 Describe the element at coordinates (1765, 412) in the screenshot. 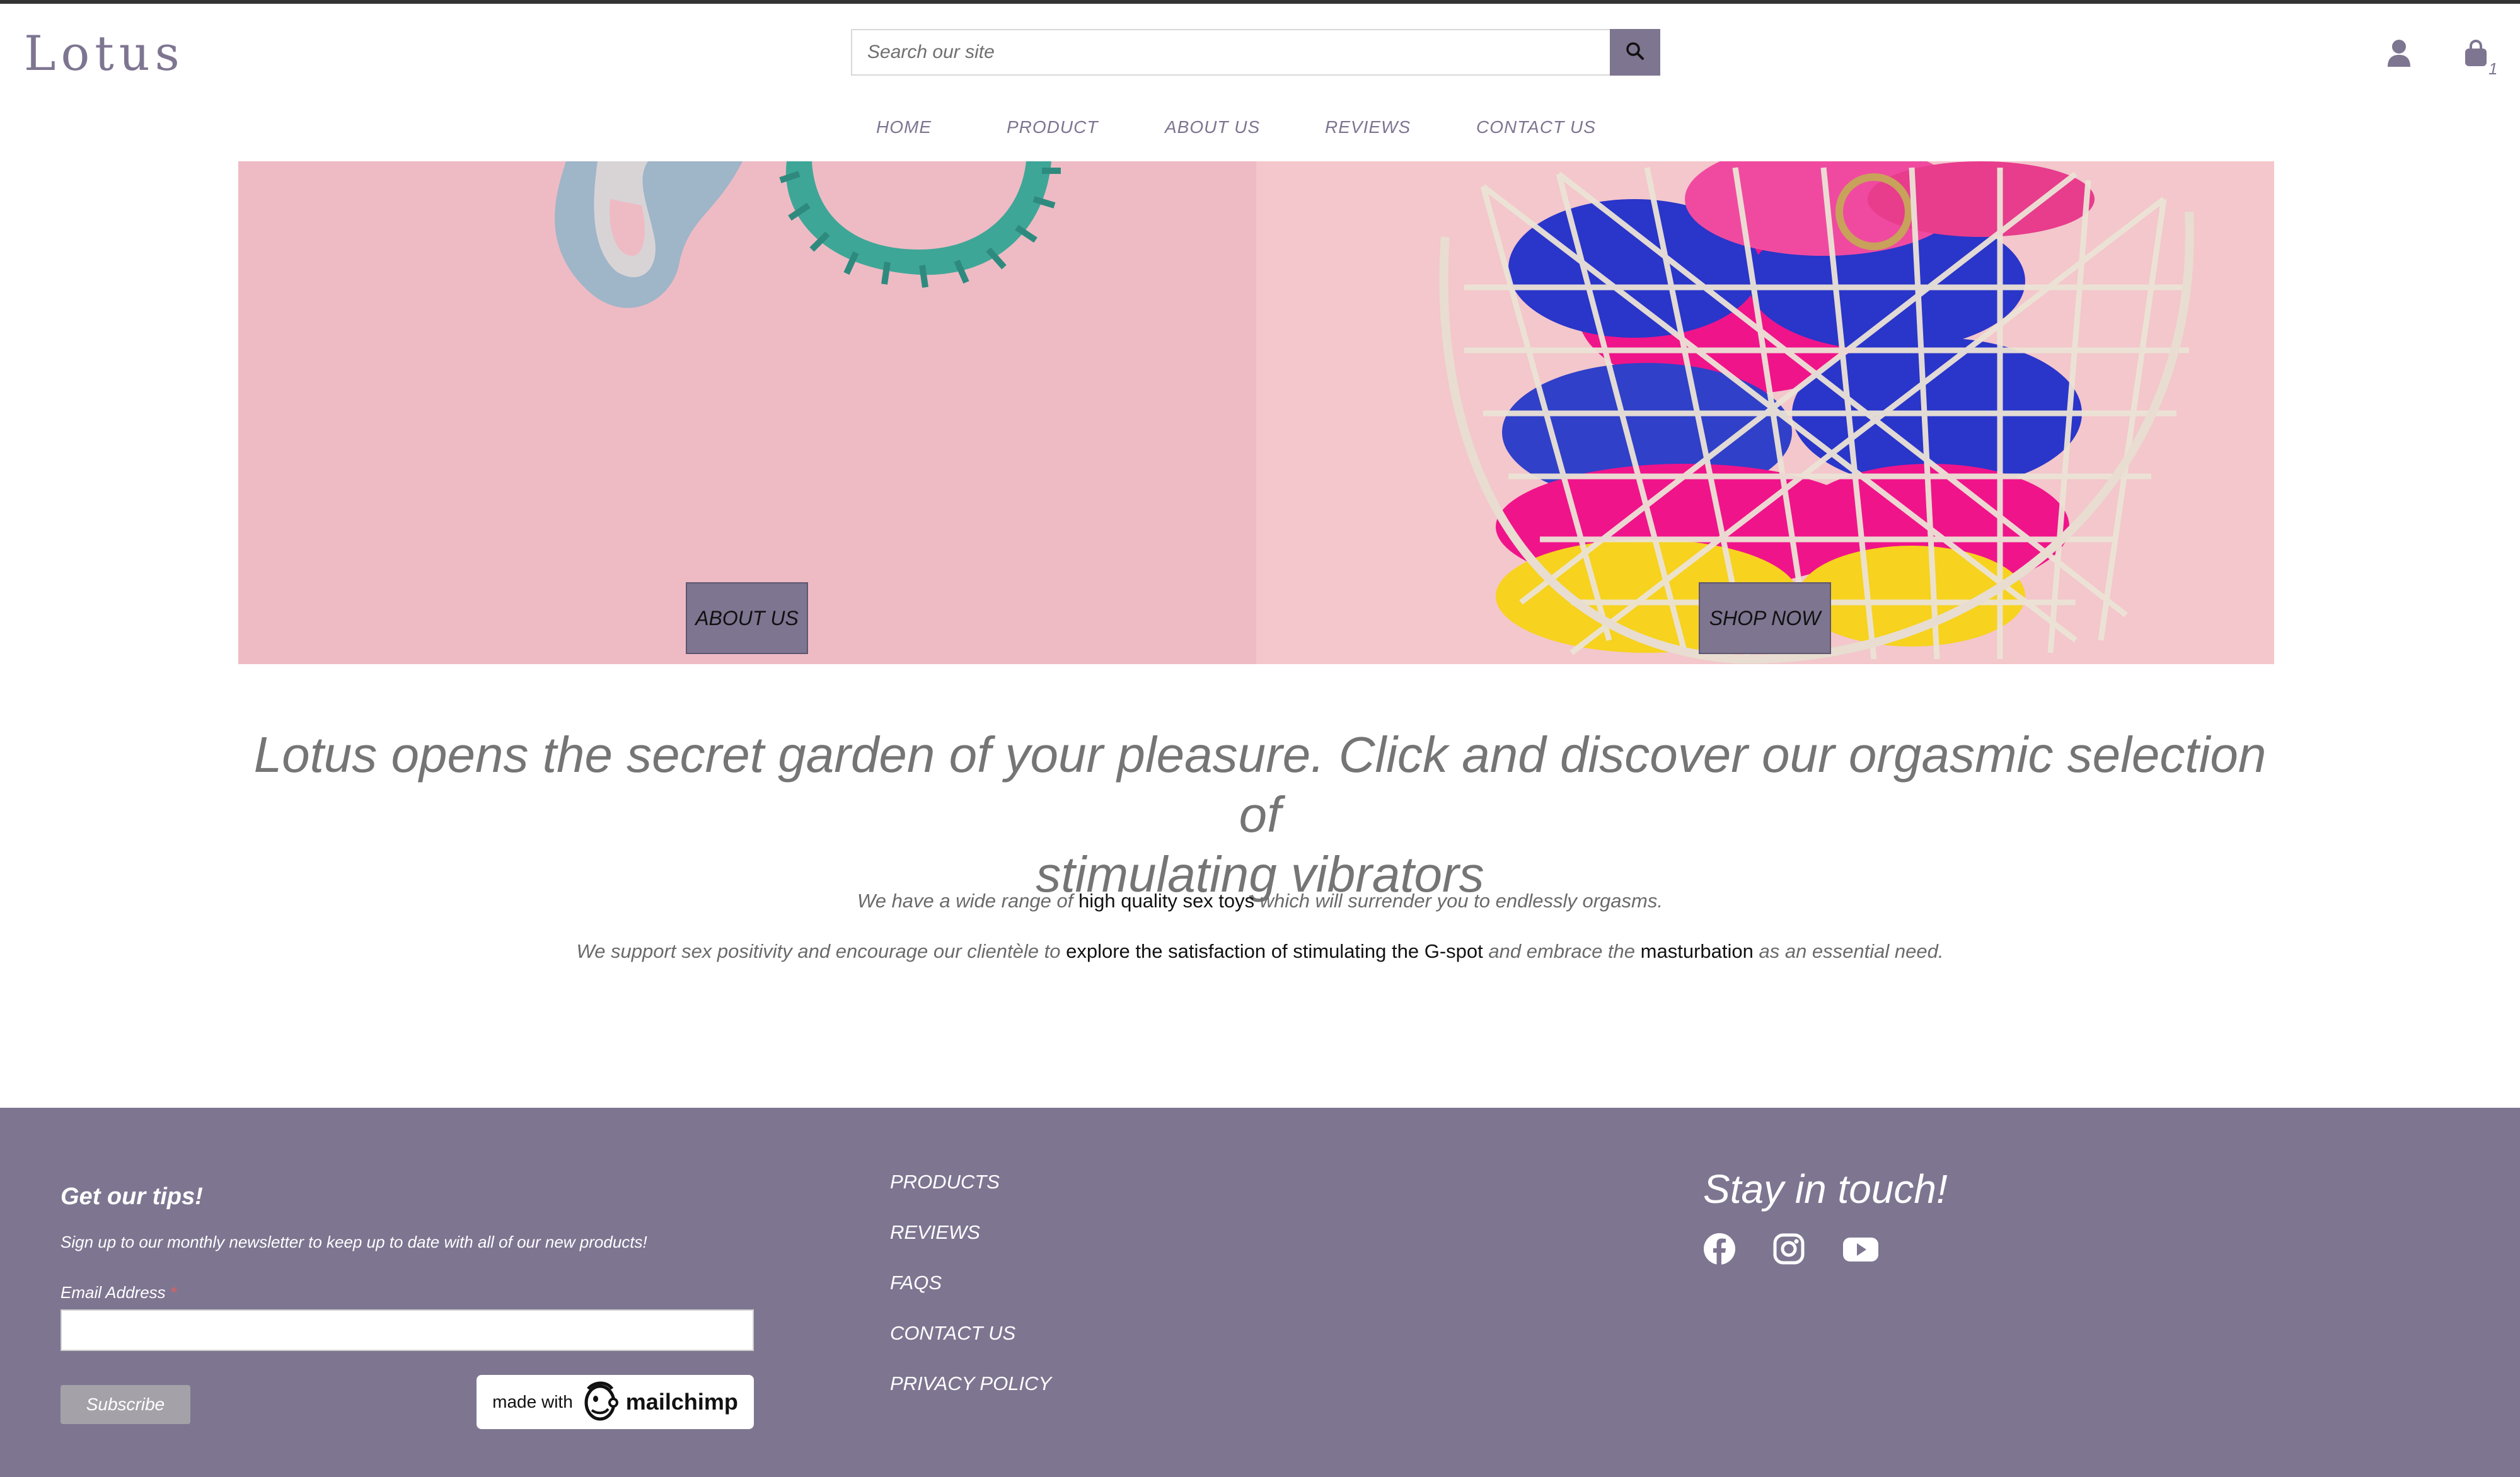

I see `hero-image-right: SHOP NOW` at that location.